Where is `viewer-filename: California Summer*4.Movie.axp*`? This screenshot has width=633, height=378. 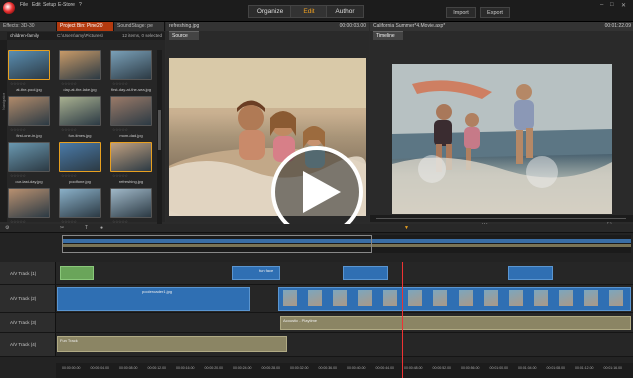
viewer-filename: California Summer*4.Movie.axp* is located at coordinates (409, 26).